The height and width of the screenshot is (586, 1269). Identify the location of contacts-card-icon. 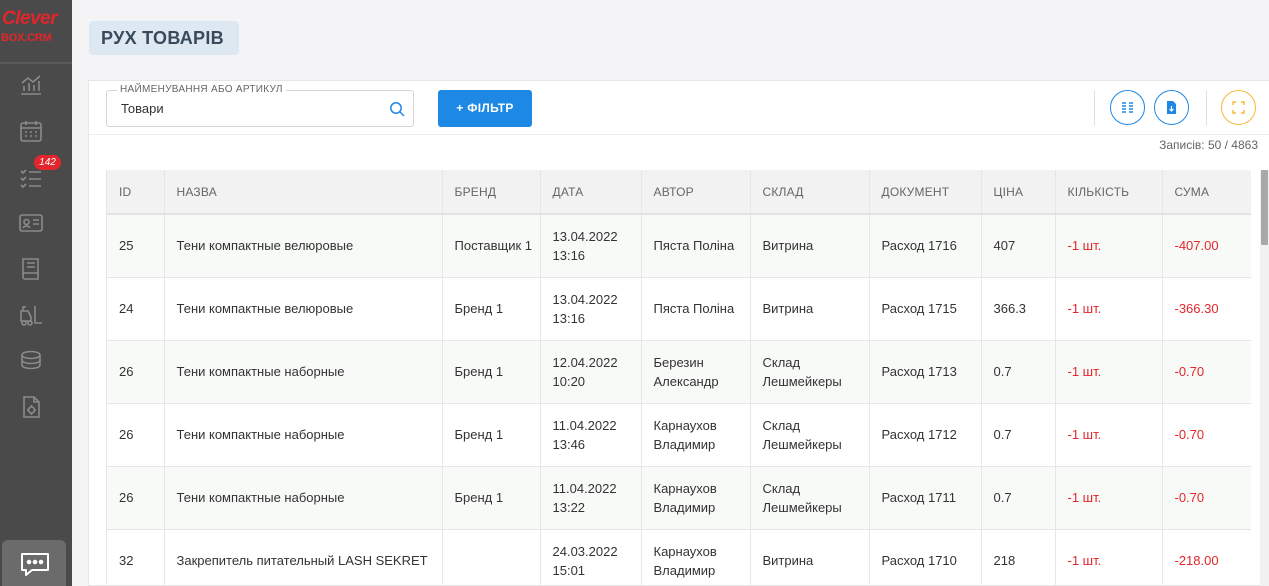
(31, 223).